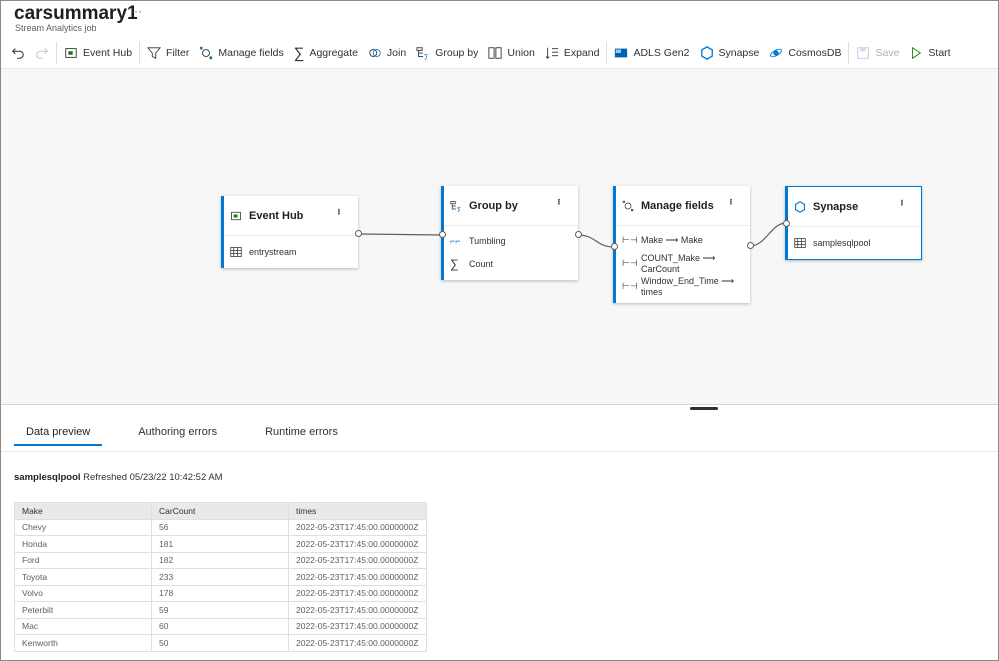 Image resolution: width=999 pixels, height=661 pixels. Describe the element at coordinates (301, 436) in the screenshot. I see `tab-runtime-errors: Runtime errors` at that location.